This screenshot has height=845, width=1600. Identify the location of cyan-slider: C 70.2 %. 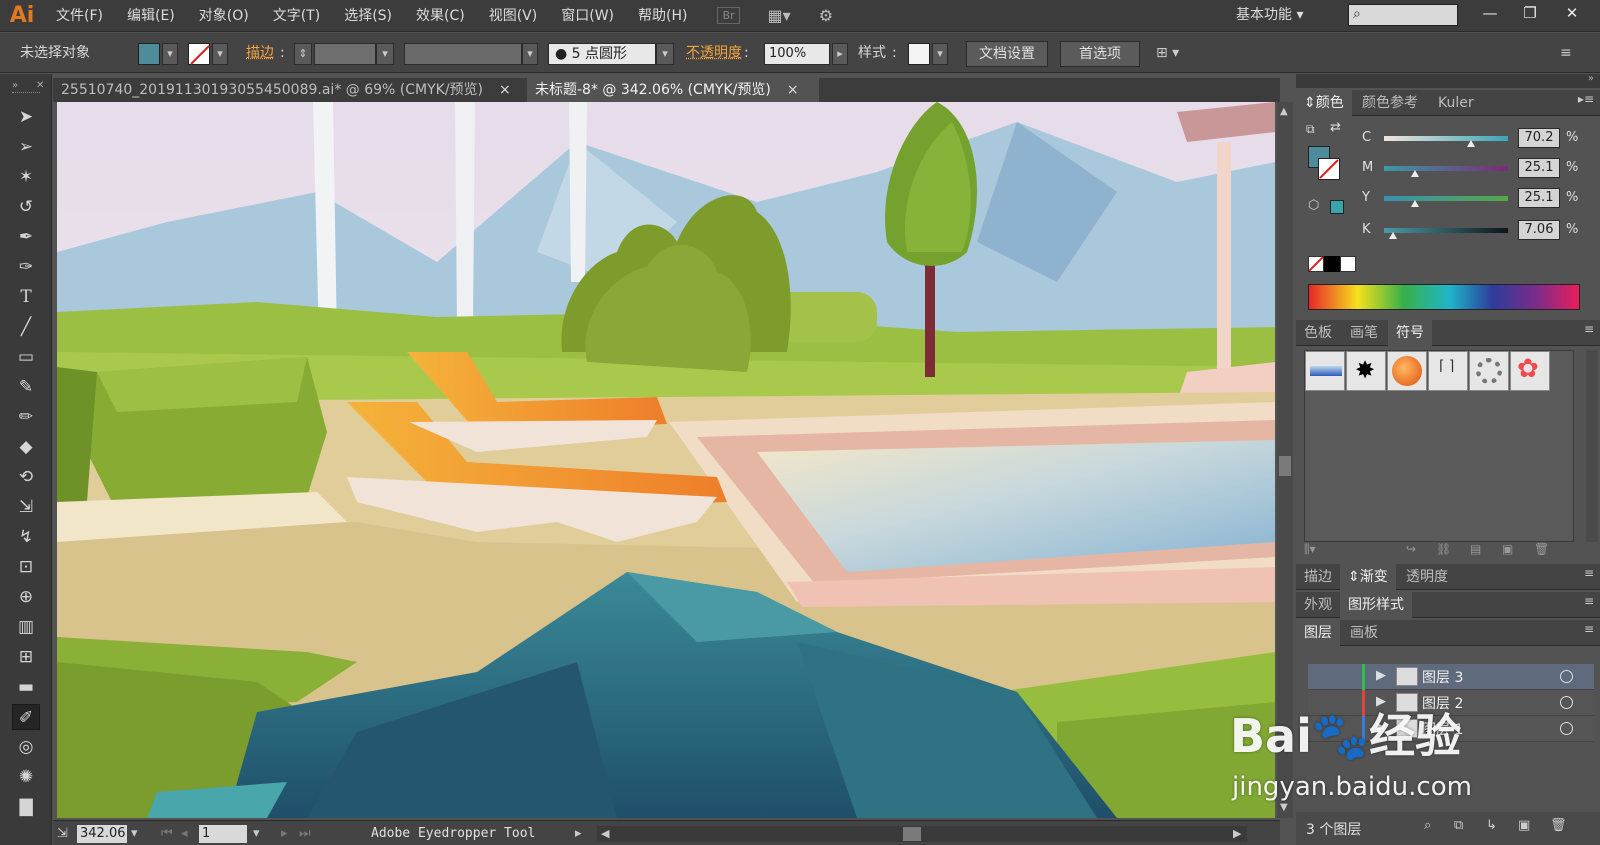
(1477, 140).